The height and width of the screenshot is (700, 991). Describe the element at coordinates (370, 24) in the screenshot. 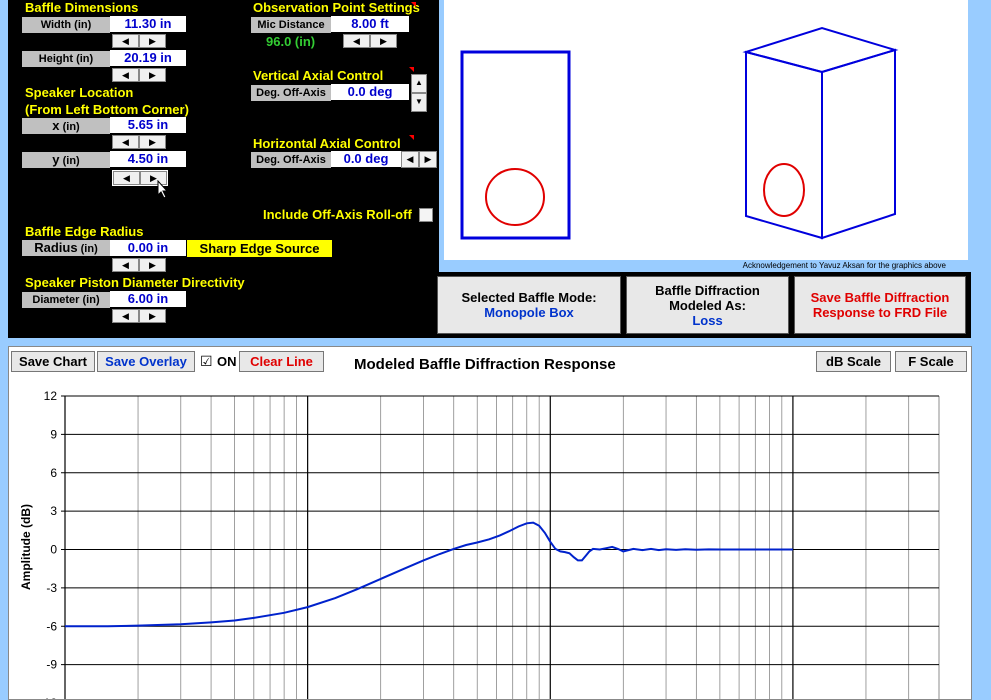

I see `mic-distance-field: 8.00 ft` at that location.